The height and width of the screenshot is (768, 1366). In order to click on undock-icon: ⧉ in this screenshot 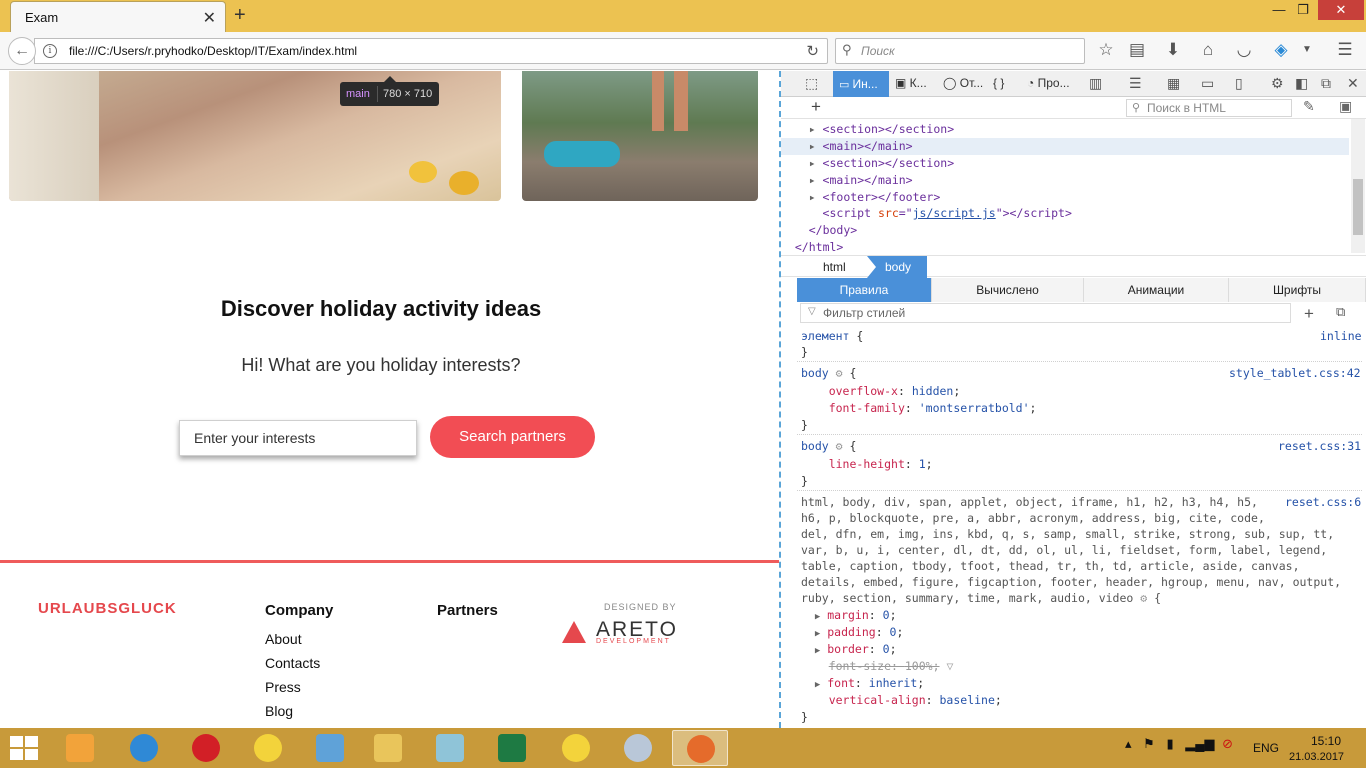, I will do `click(1326, 83)`.